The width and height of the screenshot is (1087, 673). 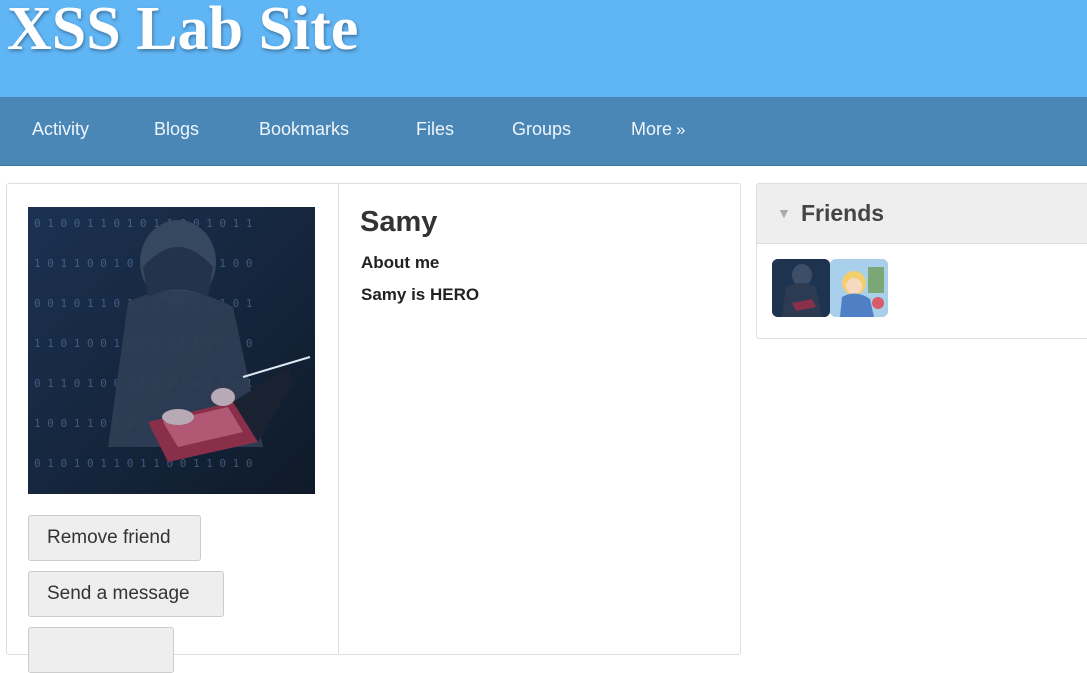 I want to click on double-chevron-right-icon: », so click(x=681, y=129).